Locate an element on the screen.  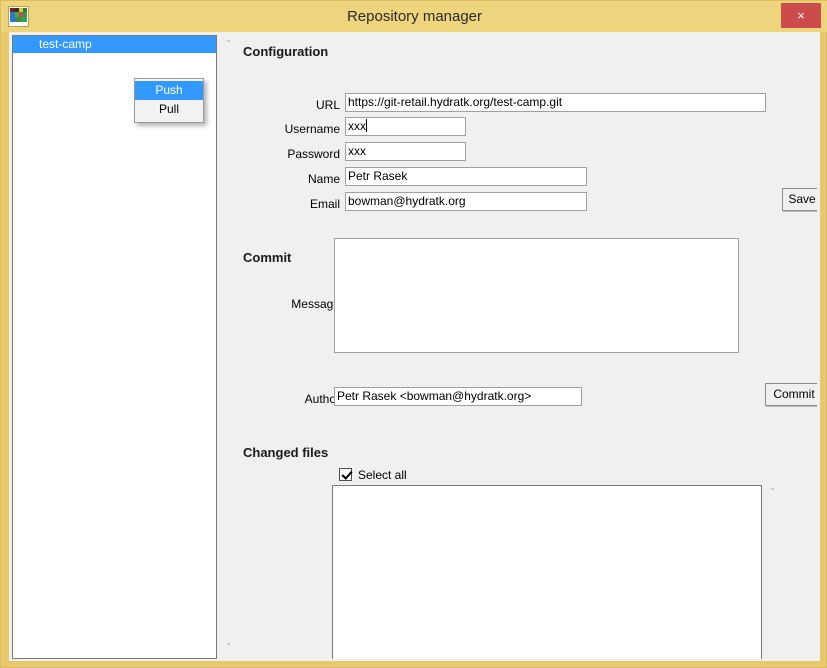
menu-item-pull: Pull is located at coordinates (169, 109).